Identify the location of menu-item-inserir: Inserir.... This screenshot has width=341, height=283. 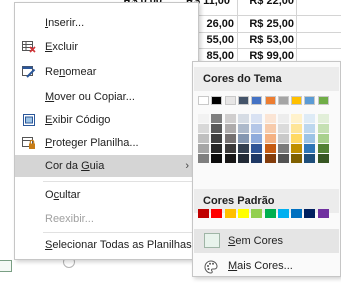
(106, 23).